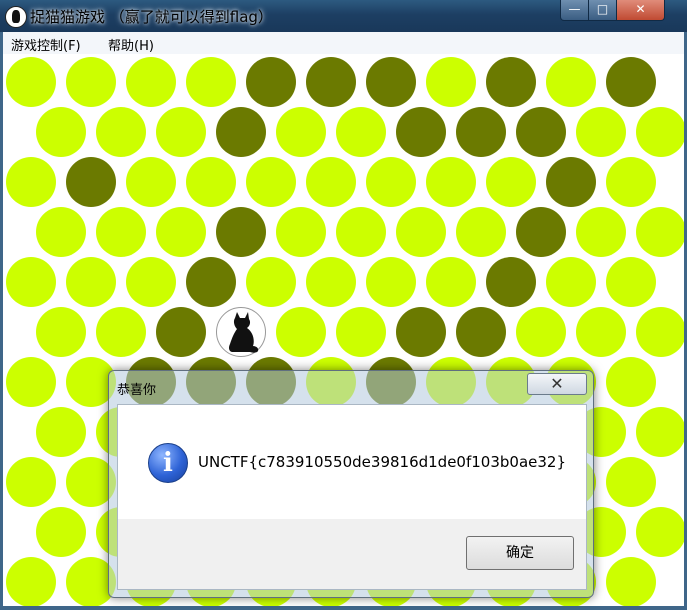  What do you see at coordinates (343, 43) in the screenshot?
I see `menu-bar: 游戏控制(F) 帮助(H)` at bounding box center [343, 43].